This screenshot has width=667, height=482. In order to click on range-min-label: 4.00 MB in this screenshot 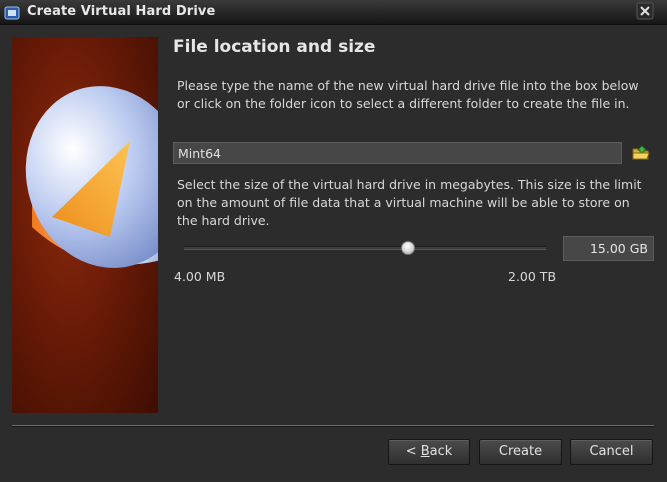, I will do `click(200, 276)`.